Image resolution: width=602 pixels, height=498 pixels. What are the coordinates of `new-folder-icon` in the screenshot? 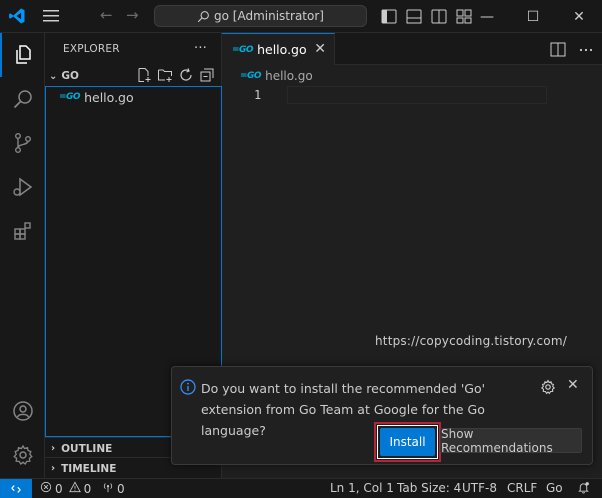 It's located at (165, 75).